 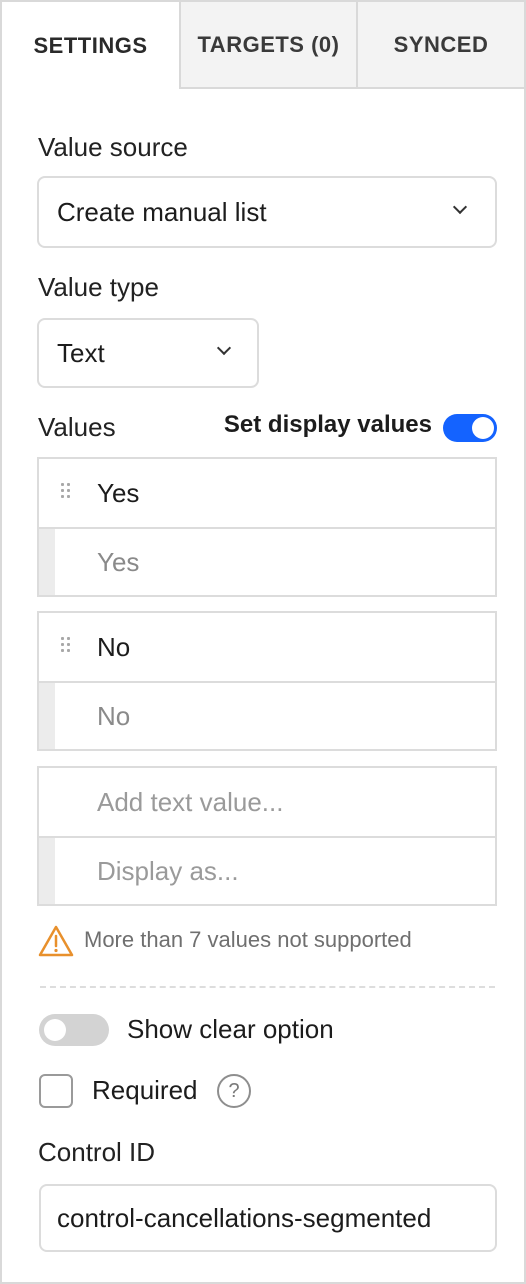 What do you see at coordinates (77, 427) in the screenshot?
I see `values-label: Values` at bounding box center [77, 427].